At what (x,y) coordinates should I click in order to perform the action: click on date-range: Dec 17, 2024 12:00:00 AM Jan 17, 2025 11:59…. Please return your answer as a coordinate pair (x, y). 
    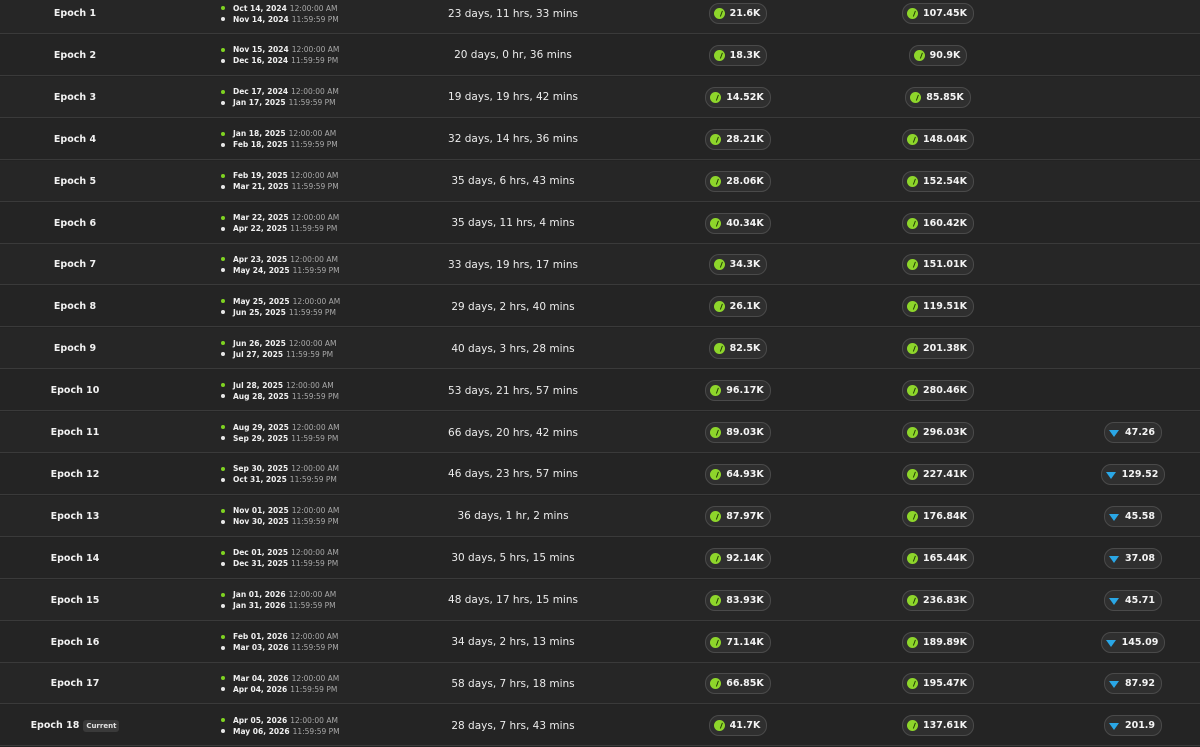
    Looking at the image, I should click on (296, 97).